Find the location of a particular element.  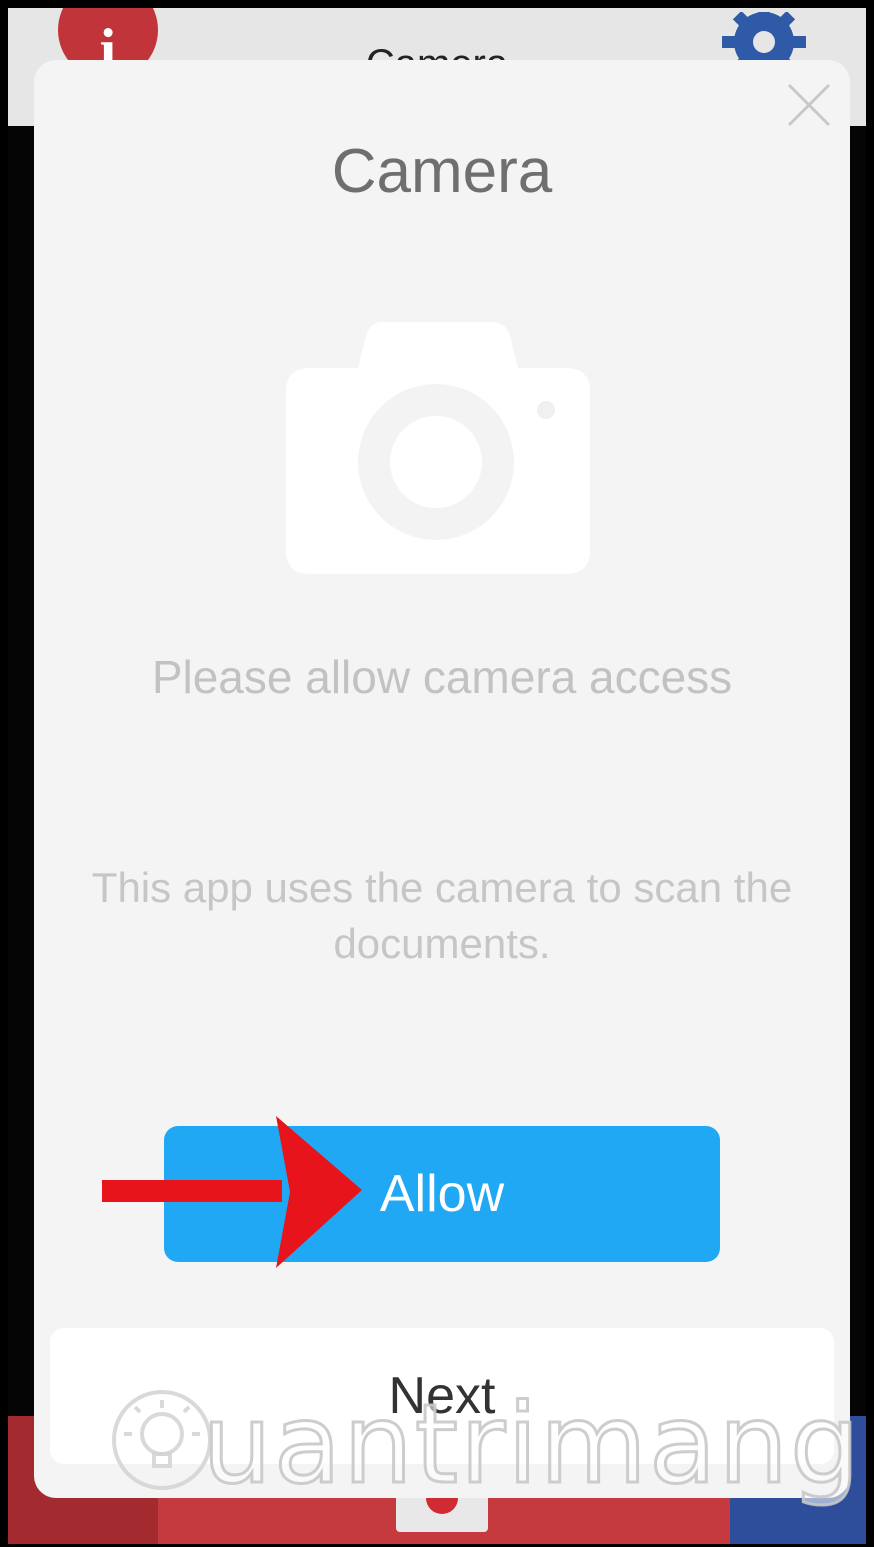

dialog-title: Camera is located at coordinates (442, 171).